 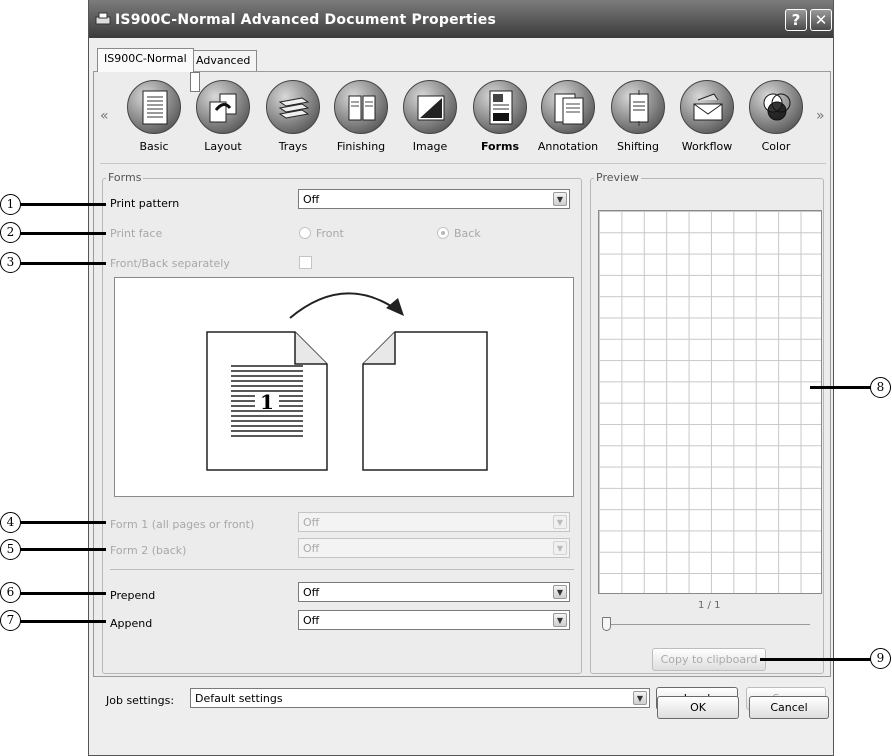 I want to click on trays-icon, so click(x=293, y=107).